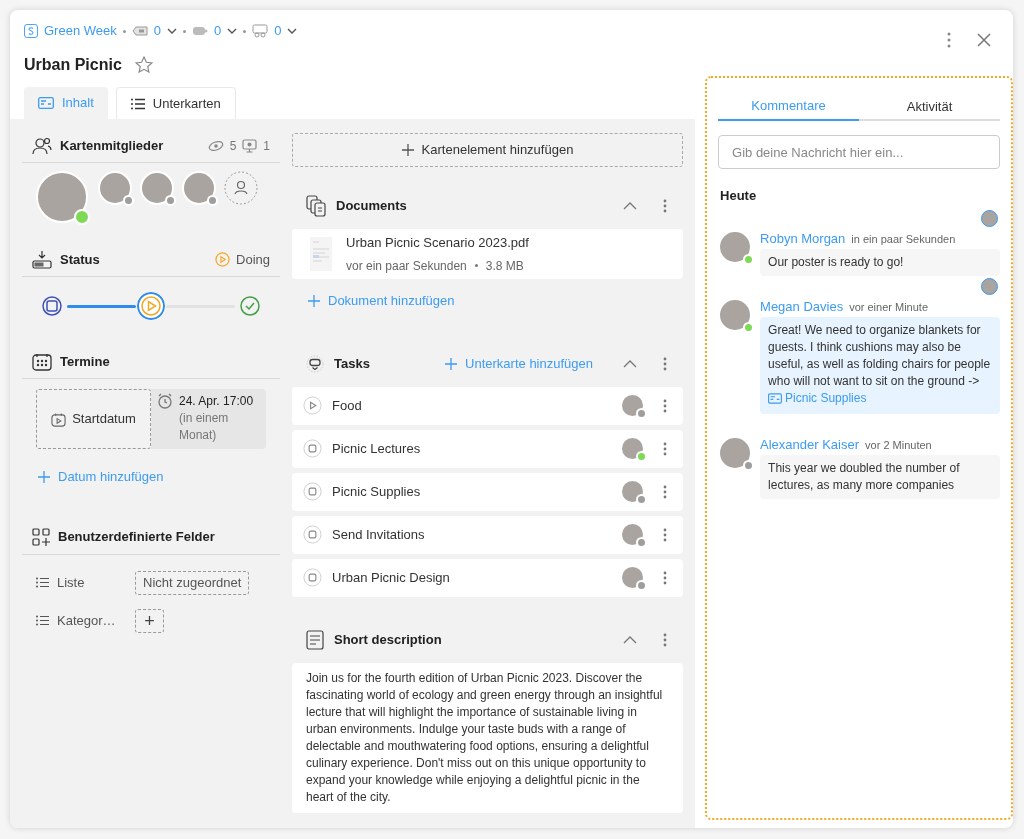  What do you see at coordinates (85, 361) in the screenshot?
I see `section-title: Termine` at bounding box center [85, 361].